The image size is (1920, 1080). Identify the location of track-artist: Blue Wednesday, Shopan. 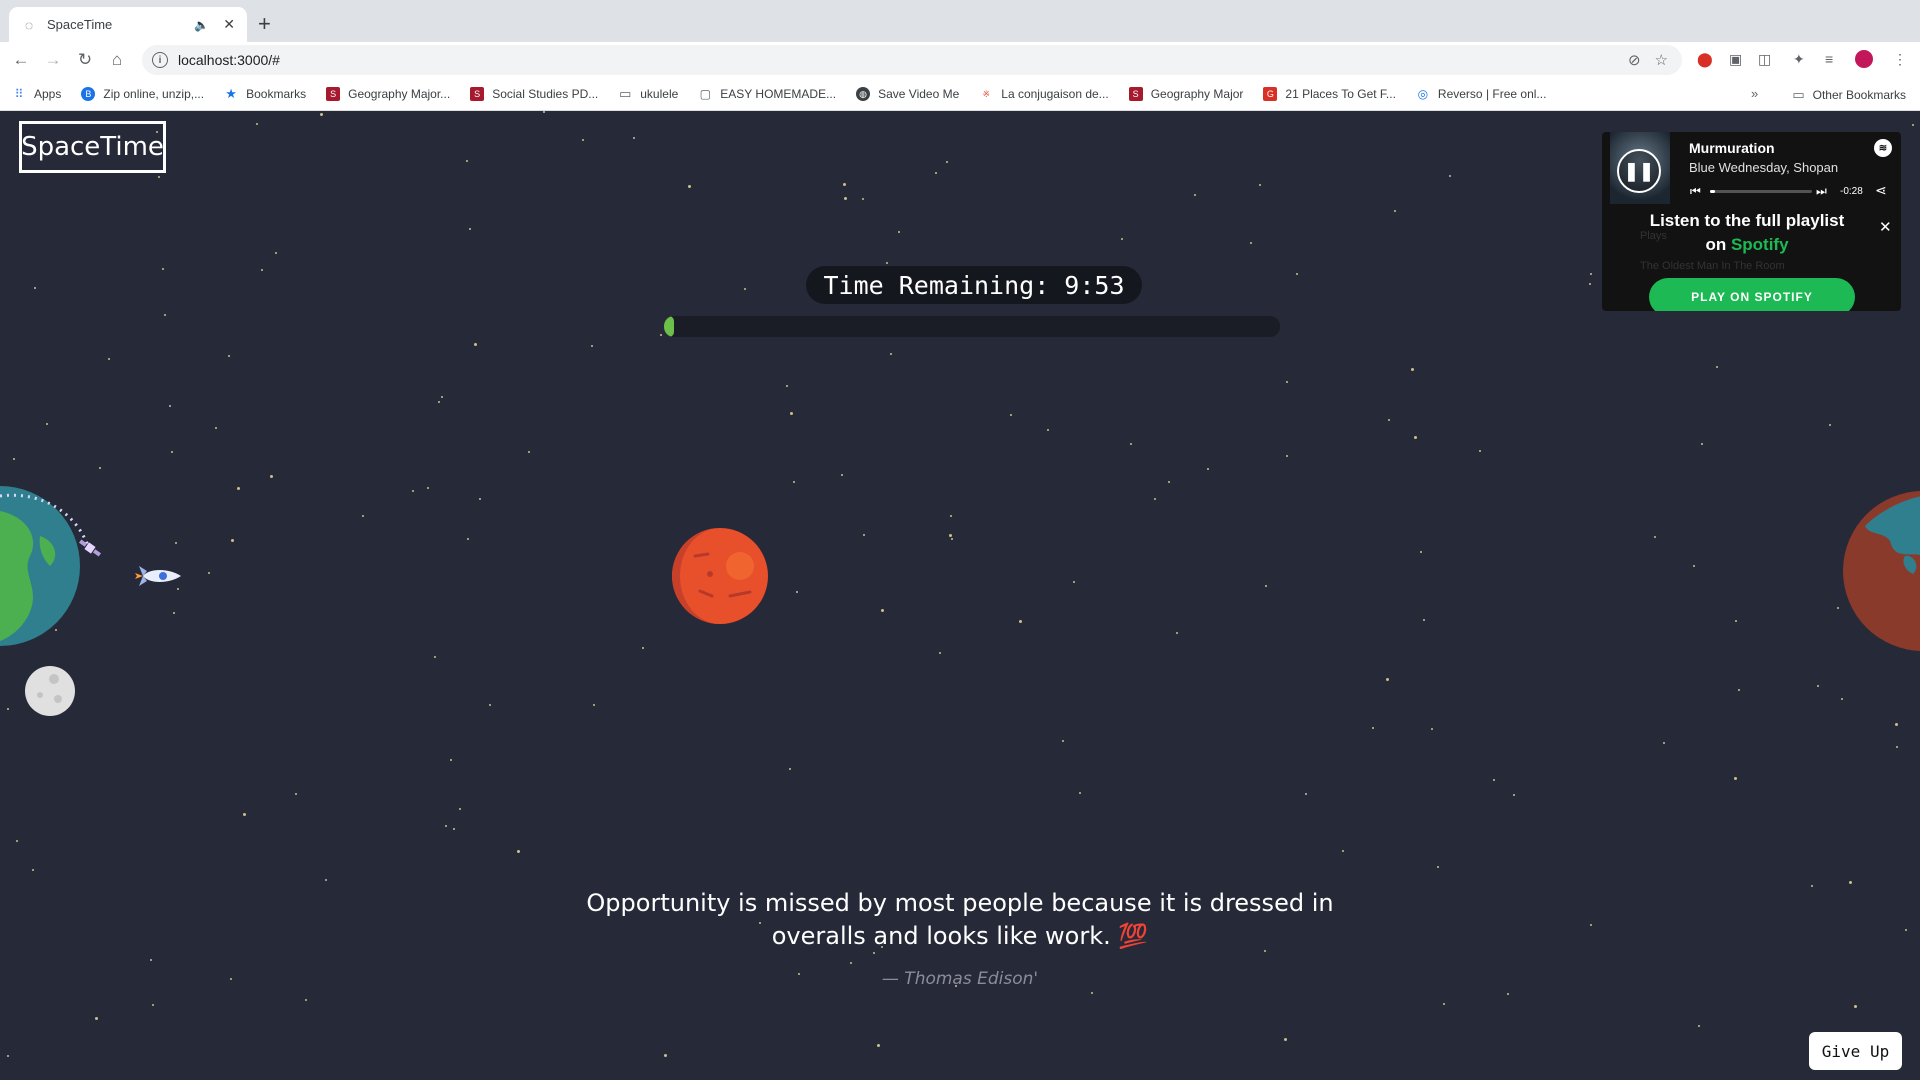
(1763, 167).